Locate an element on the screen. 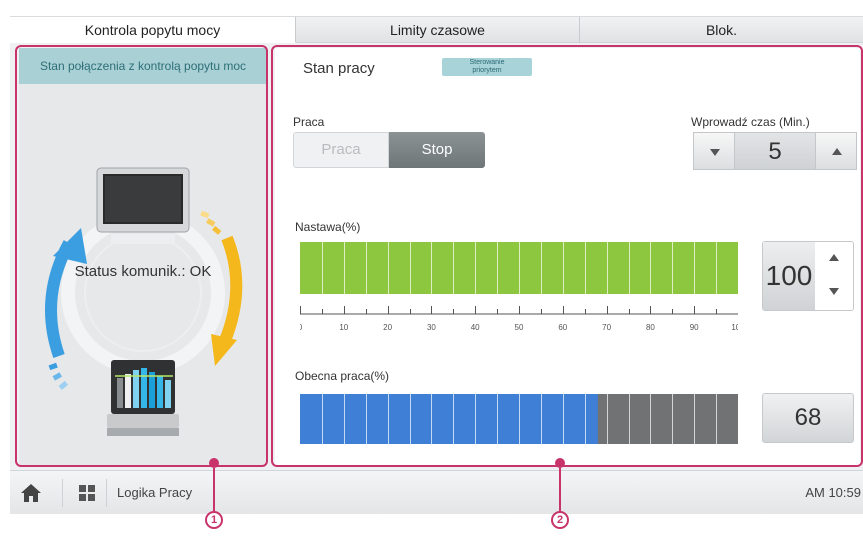  callout-number-1: 1 is located at coordinates (214, 520).